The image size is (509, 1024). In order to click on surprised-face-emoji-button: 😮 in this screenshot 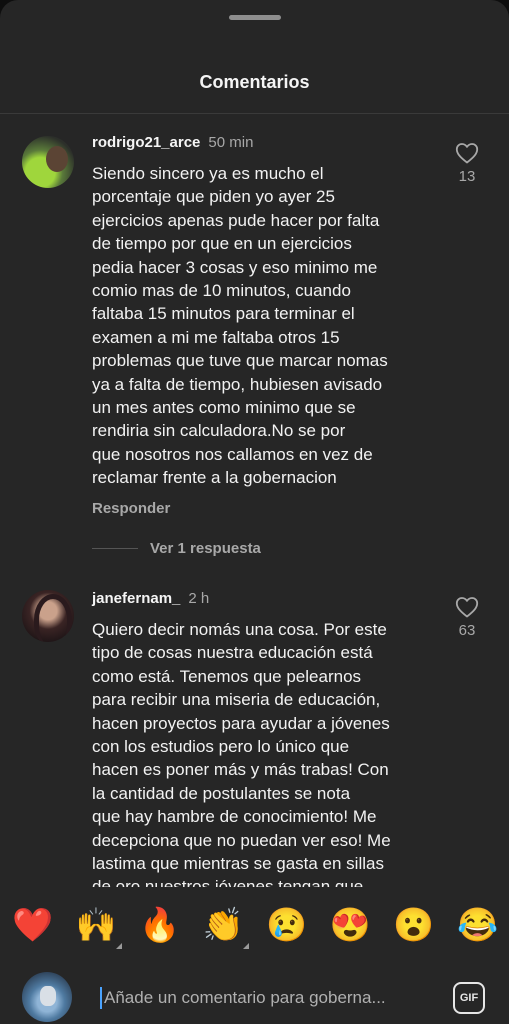, I will do `click(413, 925)`.